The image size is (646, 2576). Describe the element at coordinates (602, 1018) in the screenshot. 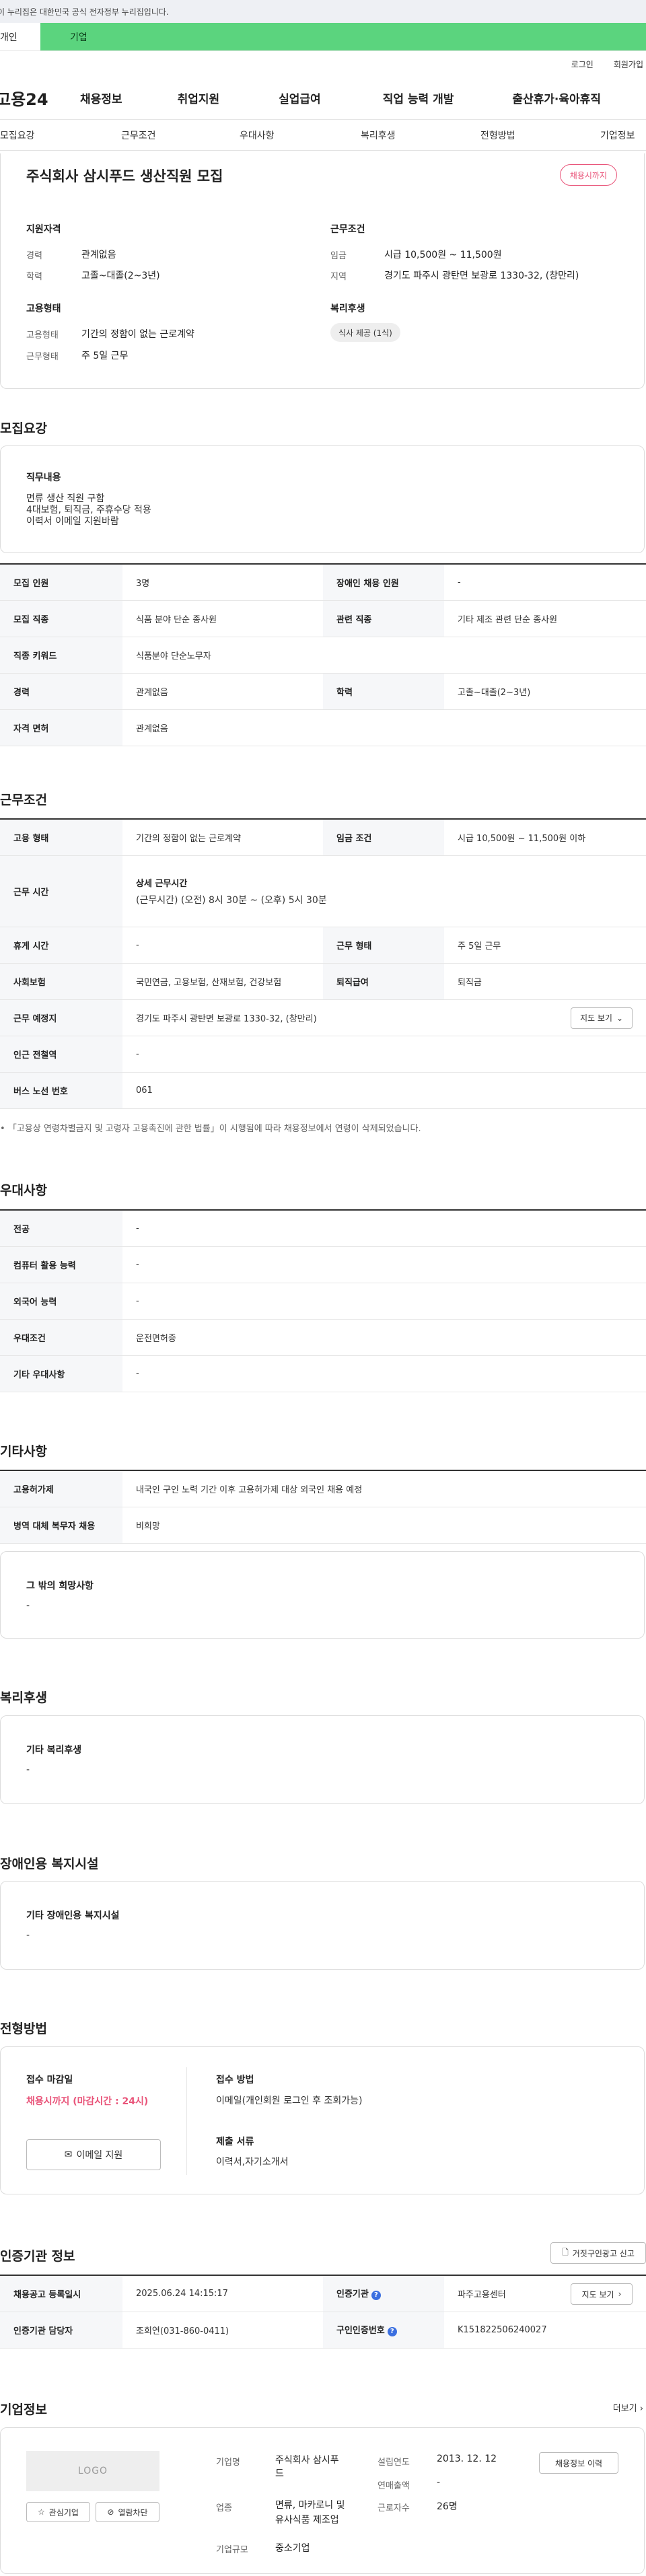

I see `map-button: 지도 보기 ⌄` at that location.